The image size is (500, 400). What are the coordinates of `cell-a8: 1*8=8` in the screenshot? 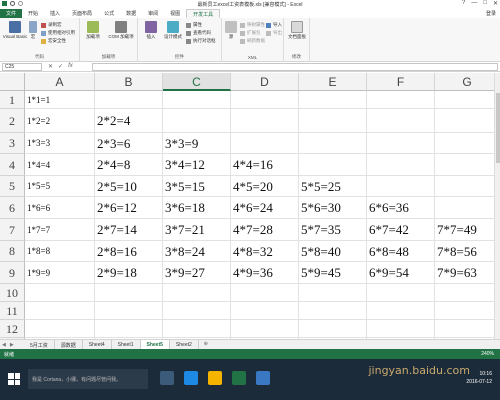 It's located at (60, 251).